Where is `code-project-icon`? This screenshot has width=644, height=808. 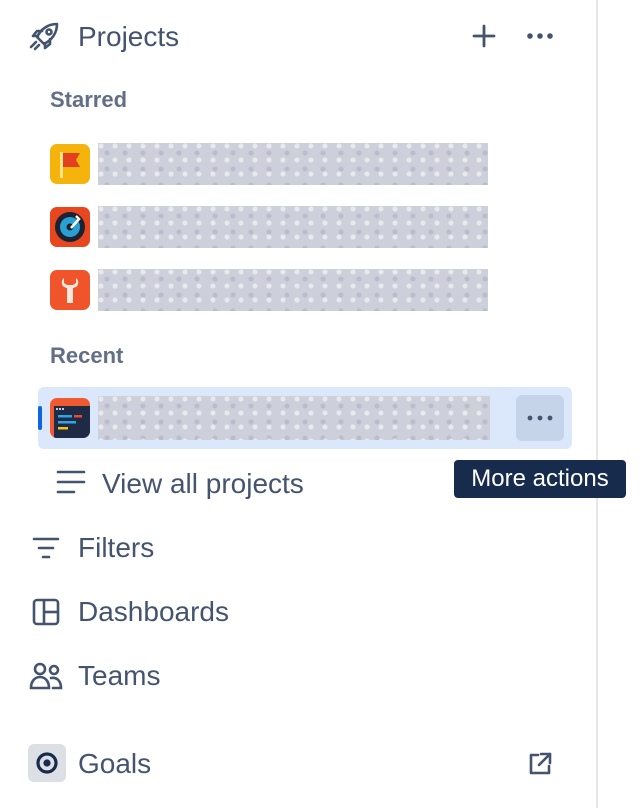 code-project-icon is located at coordinates (70, 418).